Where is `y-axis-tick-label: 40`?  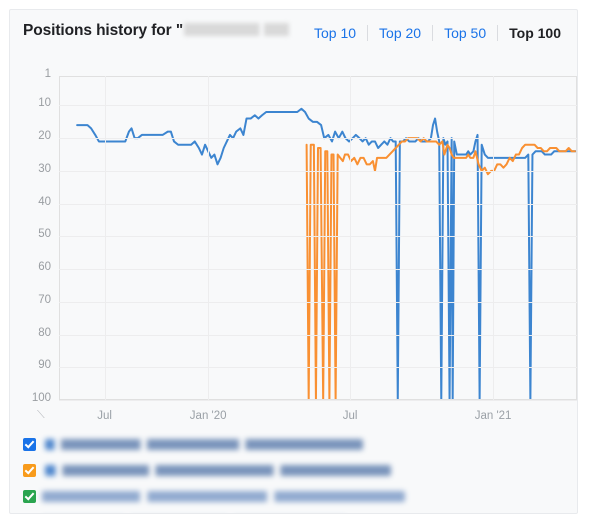 y-axis-tick-label: 40 is located at coordinates (44, 201).